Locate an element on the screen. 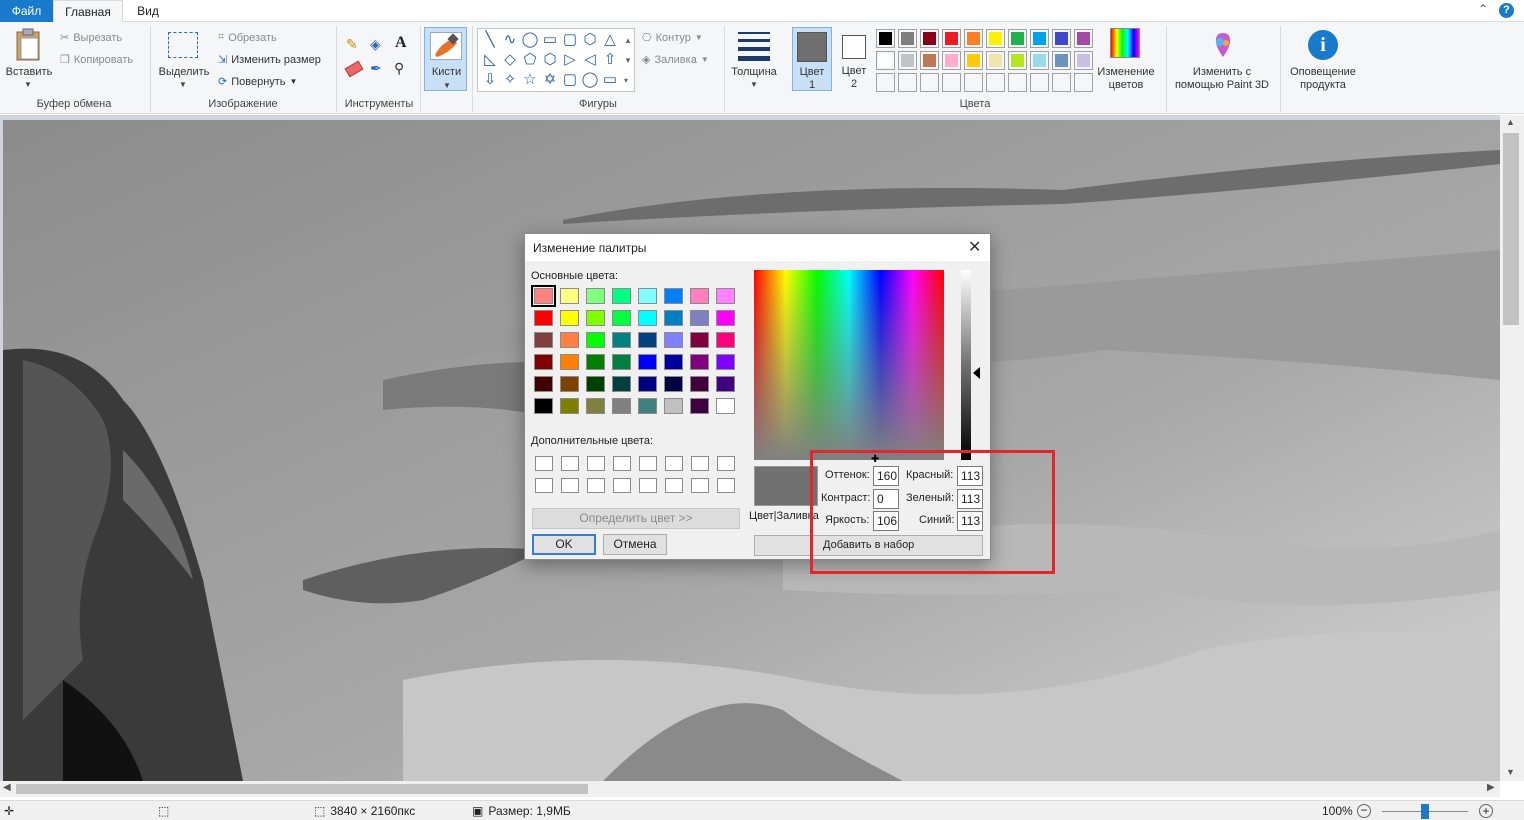 The height and width of the screenshot is (820, 1524). tab-view: Вид is located at coordinates (148, 11).